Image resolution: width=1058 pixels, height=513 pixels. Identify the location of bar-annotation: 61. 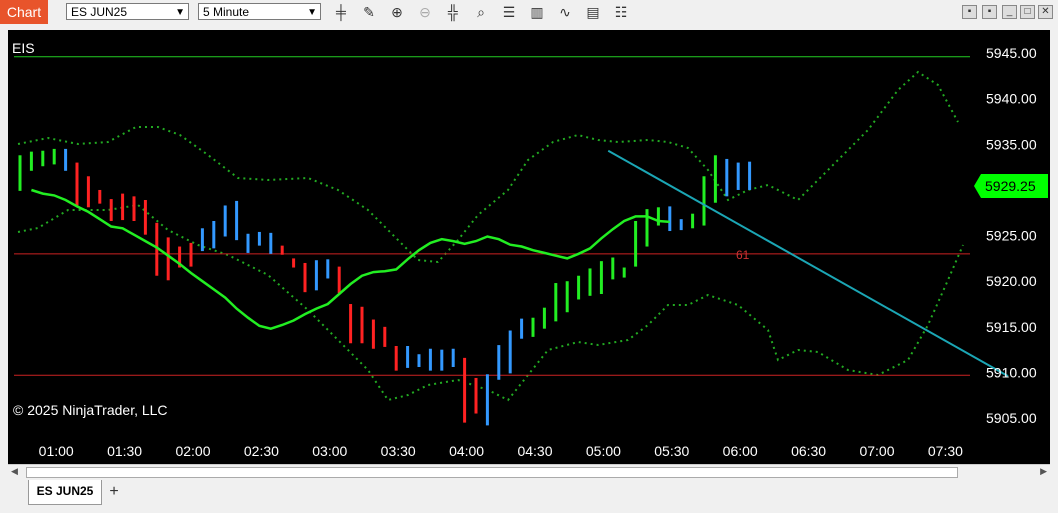
(743, 255).